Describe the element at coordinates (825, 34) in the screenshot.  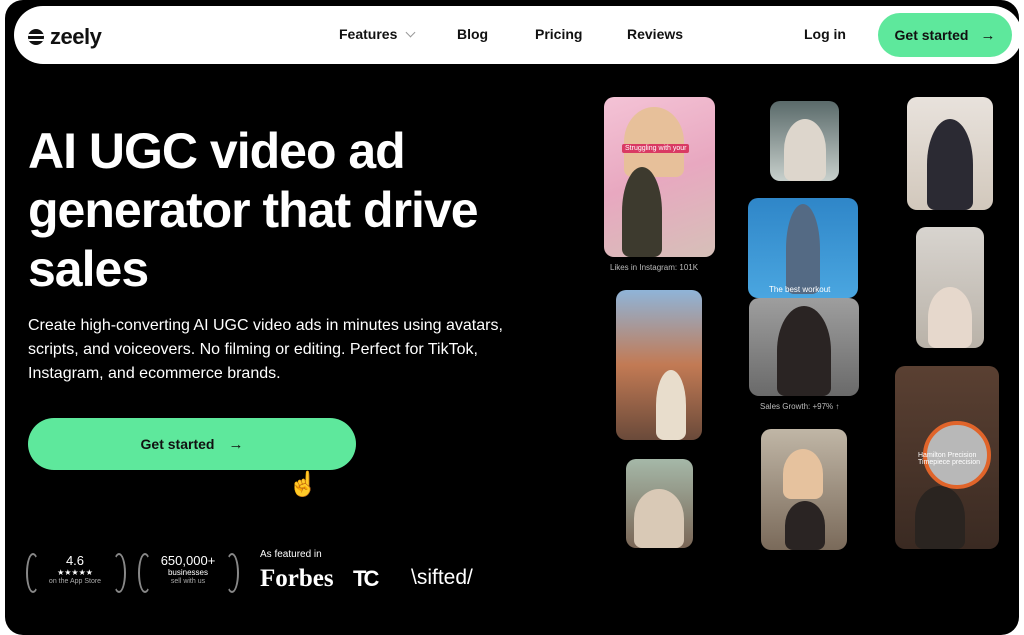
I see `login-link: Log in` at that location.